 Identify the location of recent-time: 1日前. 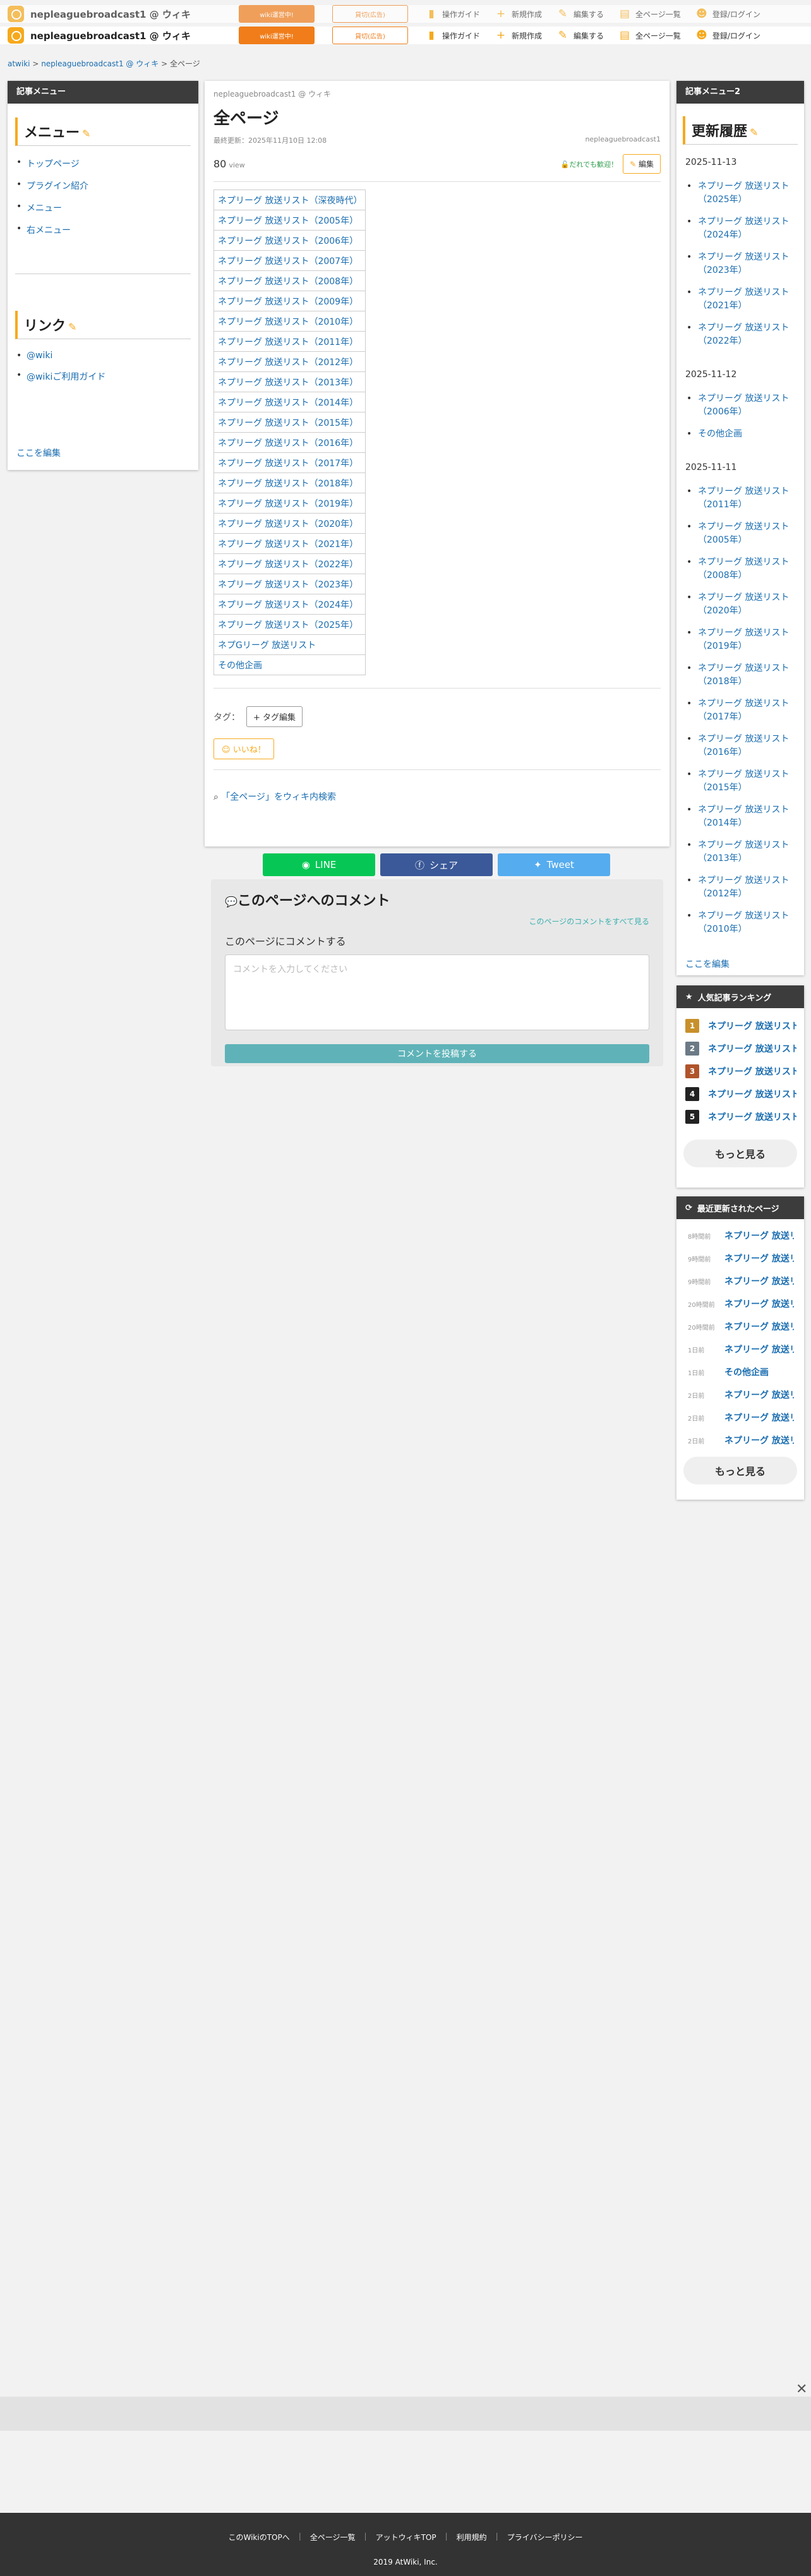
(696, 1373).